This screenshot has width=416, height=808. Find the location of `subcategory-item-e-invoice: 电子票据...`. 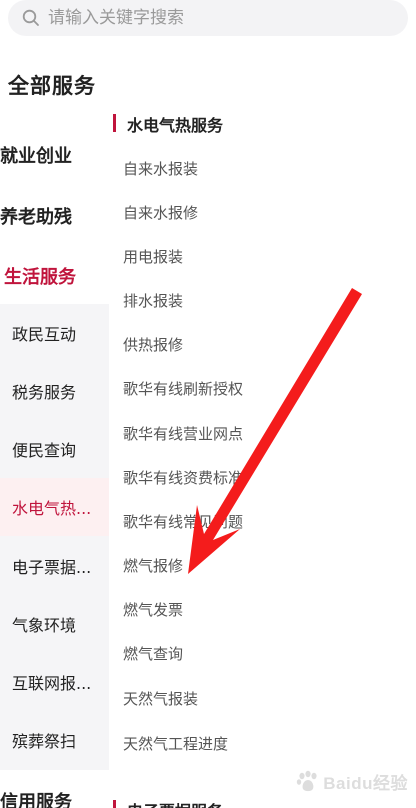

subcategory-item-e-invoice: 电子票据... is located at coordinates (54, 566).